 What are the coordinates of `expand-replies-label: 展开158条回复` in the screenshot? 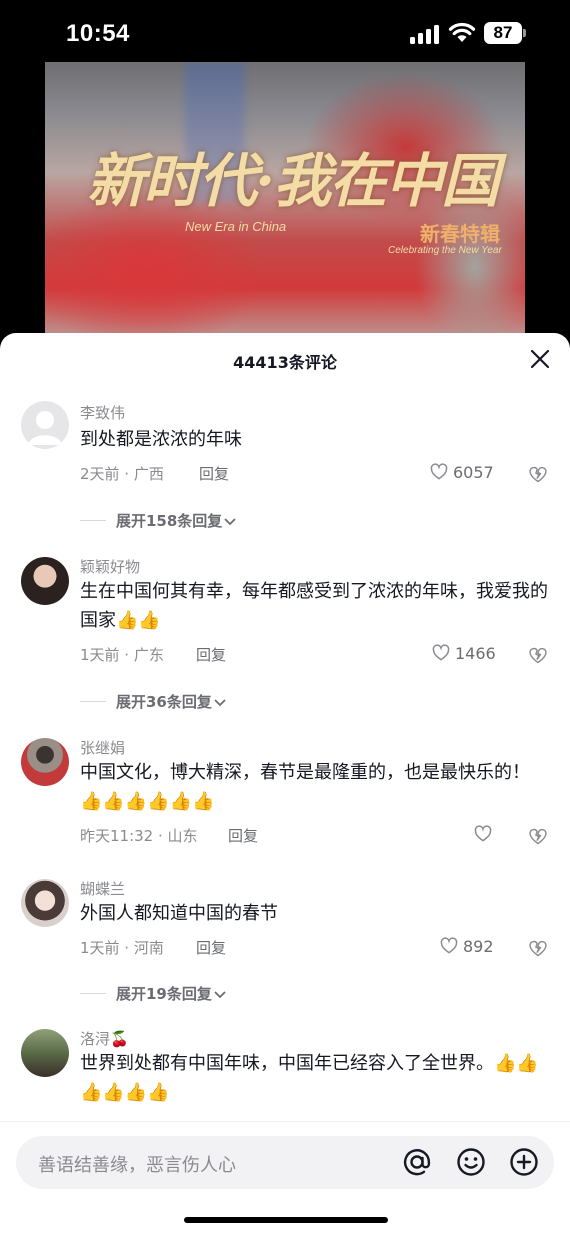 It's located at (169, 521).